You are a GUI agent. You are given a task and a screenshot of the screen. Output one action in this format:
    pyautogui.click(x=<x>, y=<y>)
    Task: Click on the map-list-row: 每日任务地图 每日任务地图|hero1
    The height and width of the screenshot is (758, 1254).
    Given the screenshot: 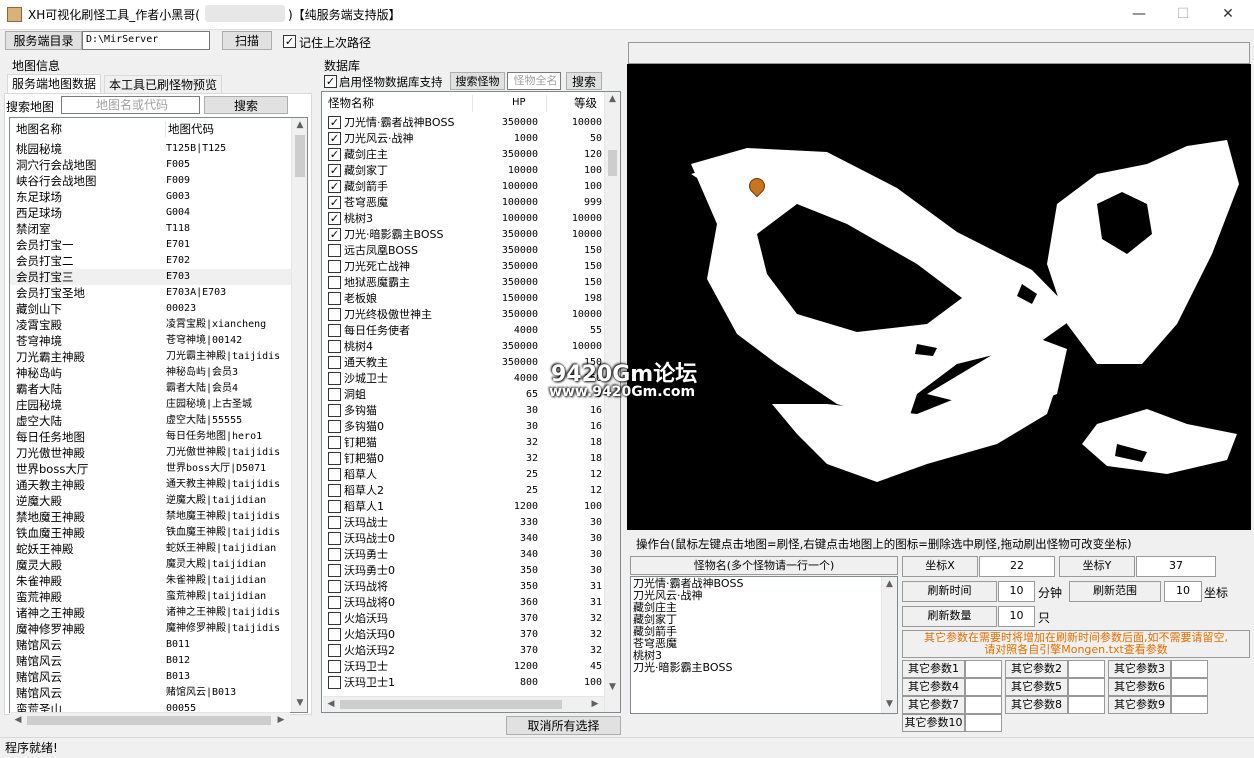 What is the action you would take?
    pyautogui.click(x=150, y=437)
    